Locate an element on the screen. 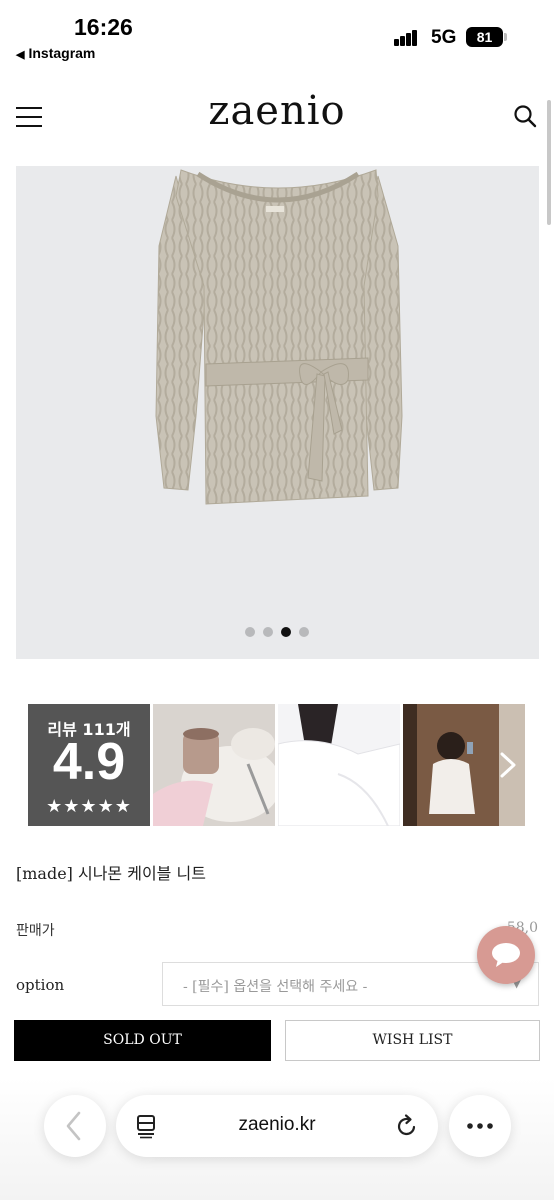  status-bar: 16:26 ◀ Instagram 5G 81 is located at coordinates (277, 35).